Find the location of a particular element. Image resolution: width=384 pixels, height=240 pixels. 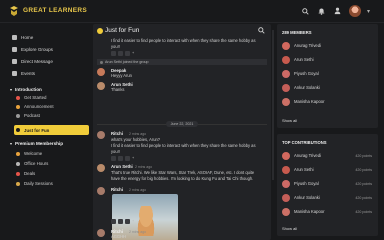

contributor-item: Arun Sethi is located at coordinates (298, 169).